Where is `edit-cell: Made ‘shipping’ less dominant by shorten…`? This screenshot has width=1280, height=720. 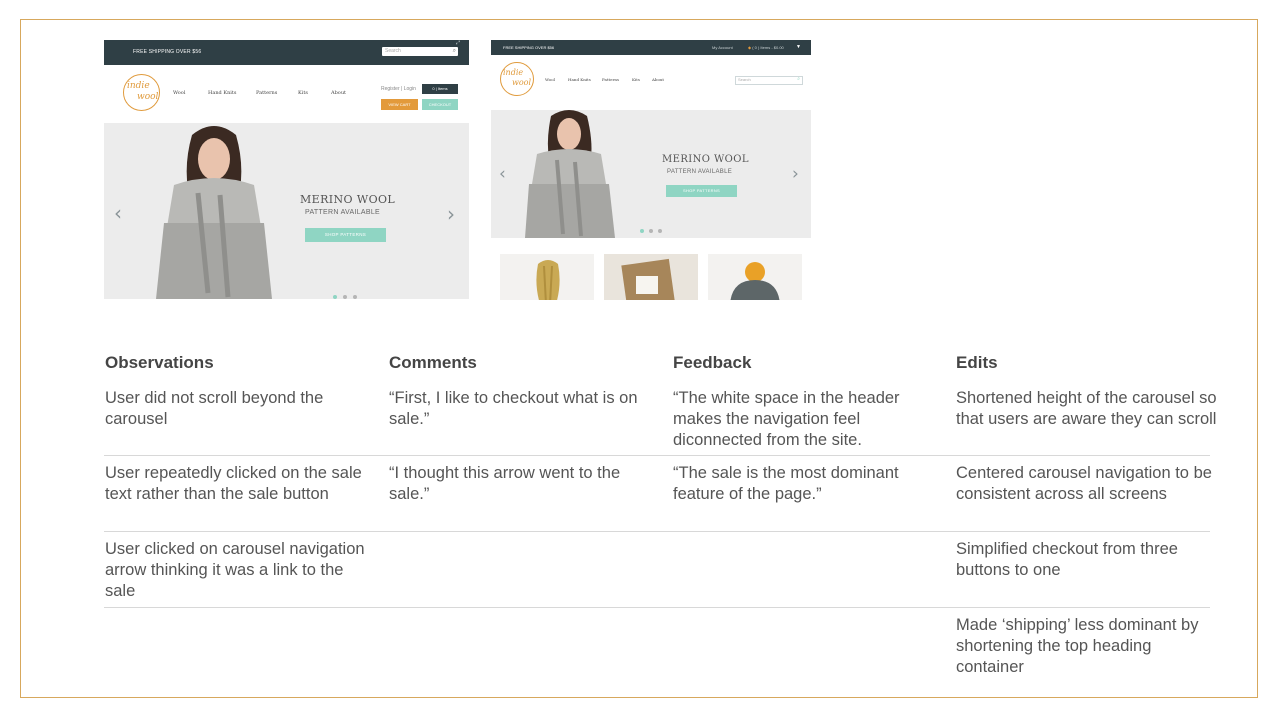 edit-cell: Made ‘shipping’ less dominant by shorten… is located at coordinates (1077, 646).